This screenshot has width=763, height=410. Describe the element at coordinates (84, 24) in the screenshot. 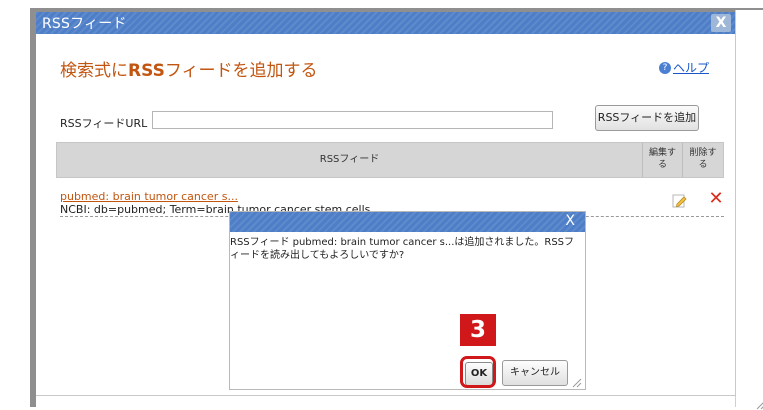

I see `dialog-title: RSSフィード` at that location.